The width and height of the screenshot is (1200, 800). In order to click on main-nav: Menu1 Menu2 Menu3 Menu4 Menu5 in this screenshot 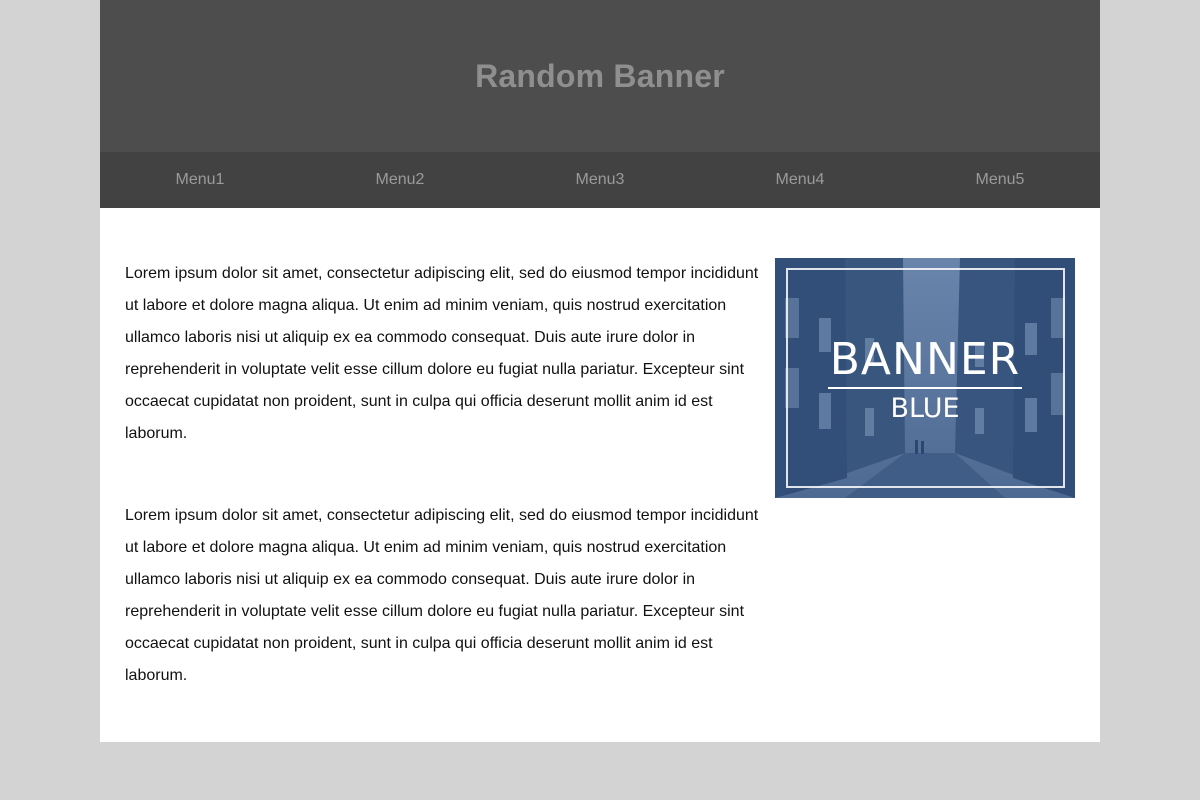, I will do `click(600, 180)`.